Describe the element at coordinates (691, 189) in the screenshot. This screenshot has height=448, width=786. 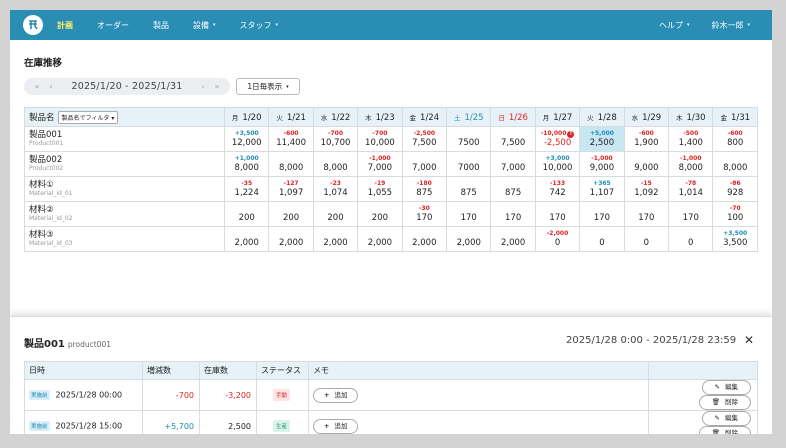
I see `stock-cell: -78 1,014` at that location.